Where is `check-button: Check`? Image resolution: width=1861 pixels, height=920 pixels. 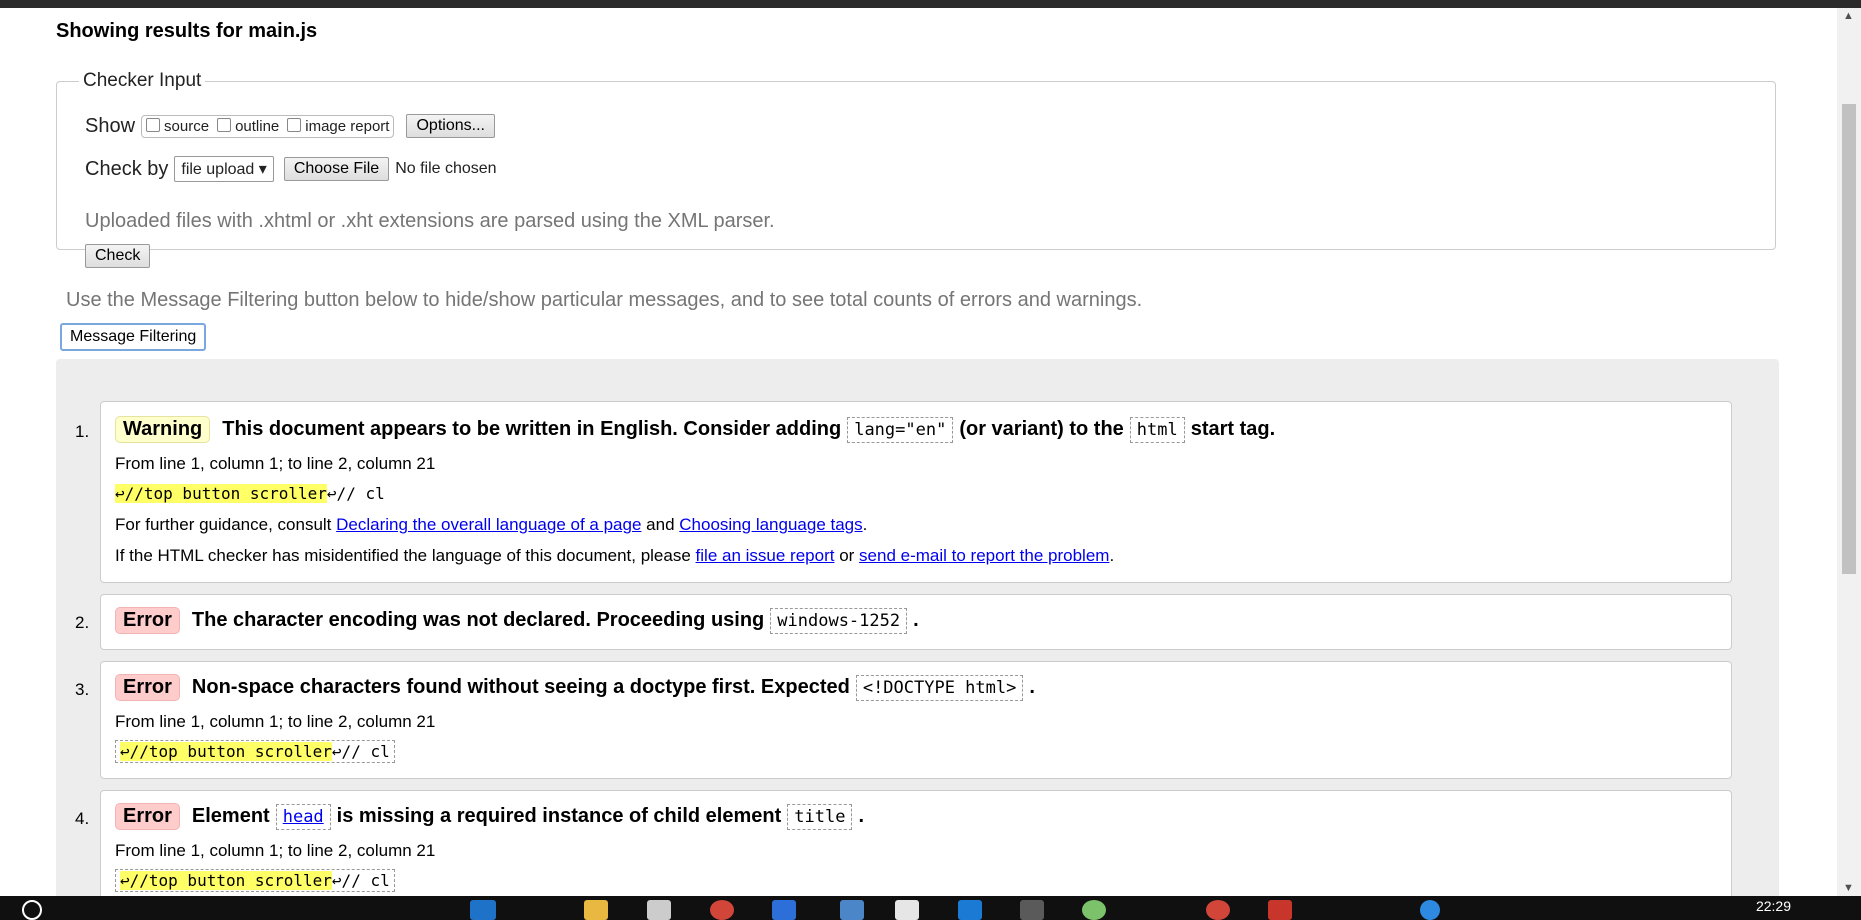
check-button: Check is located at coordinates (118, 256).